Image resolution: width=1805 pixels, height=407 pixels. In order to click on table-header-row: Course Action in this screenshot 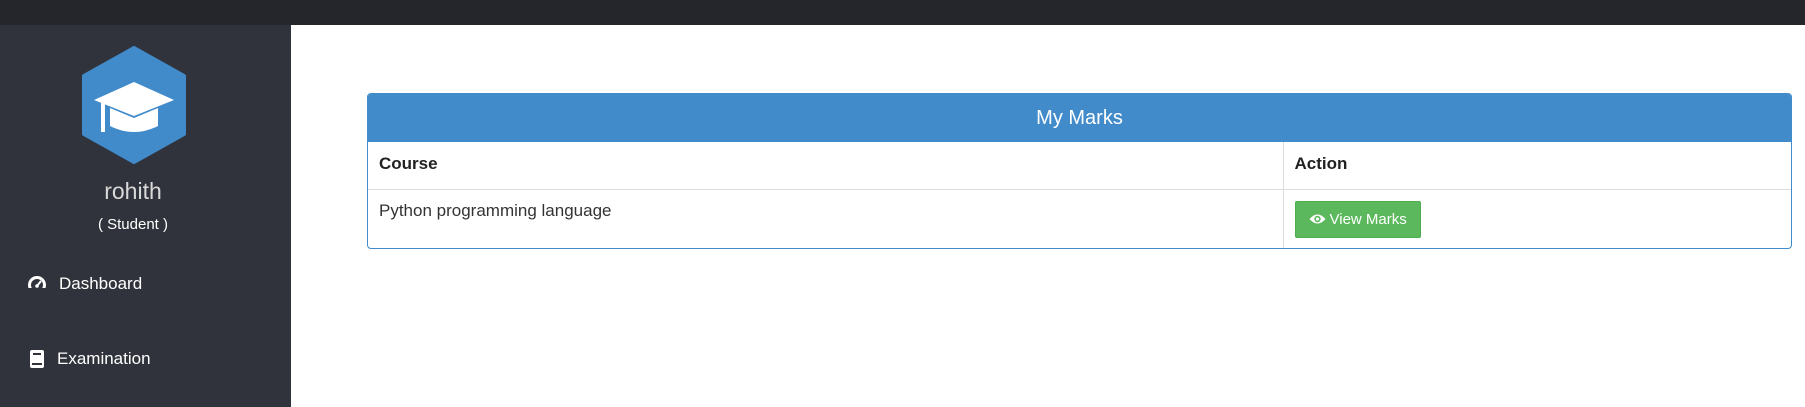, I will do `click(1079, 166)`.